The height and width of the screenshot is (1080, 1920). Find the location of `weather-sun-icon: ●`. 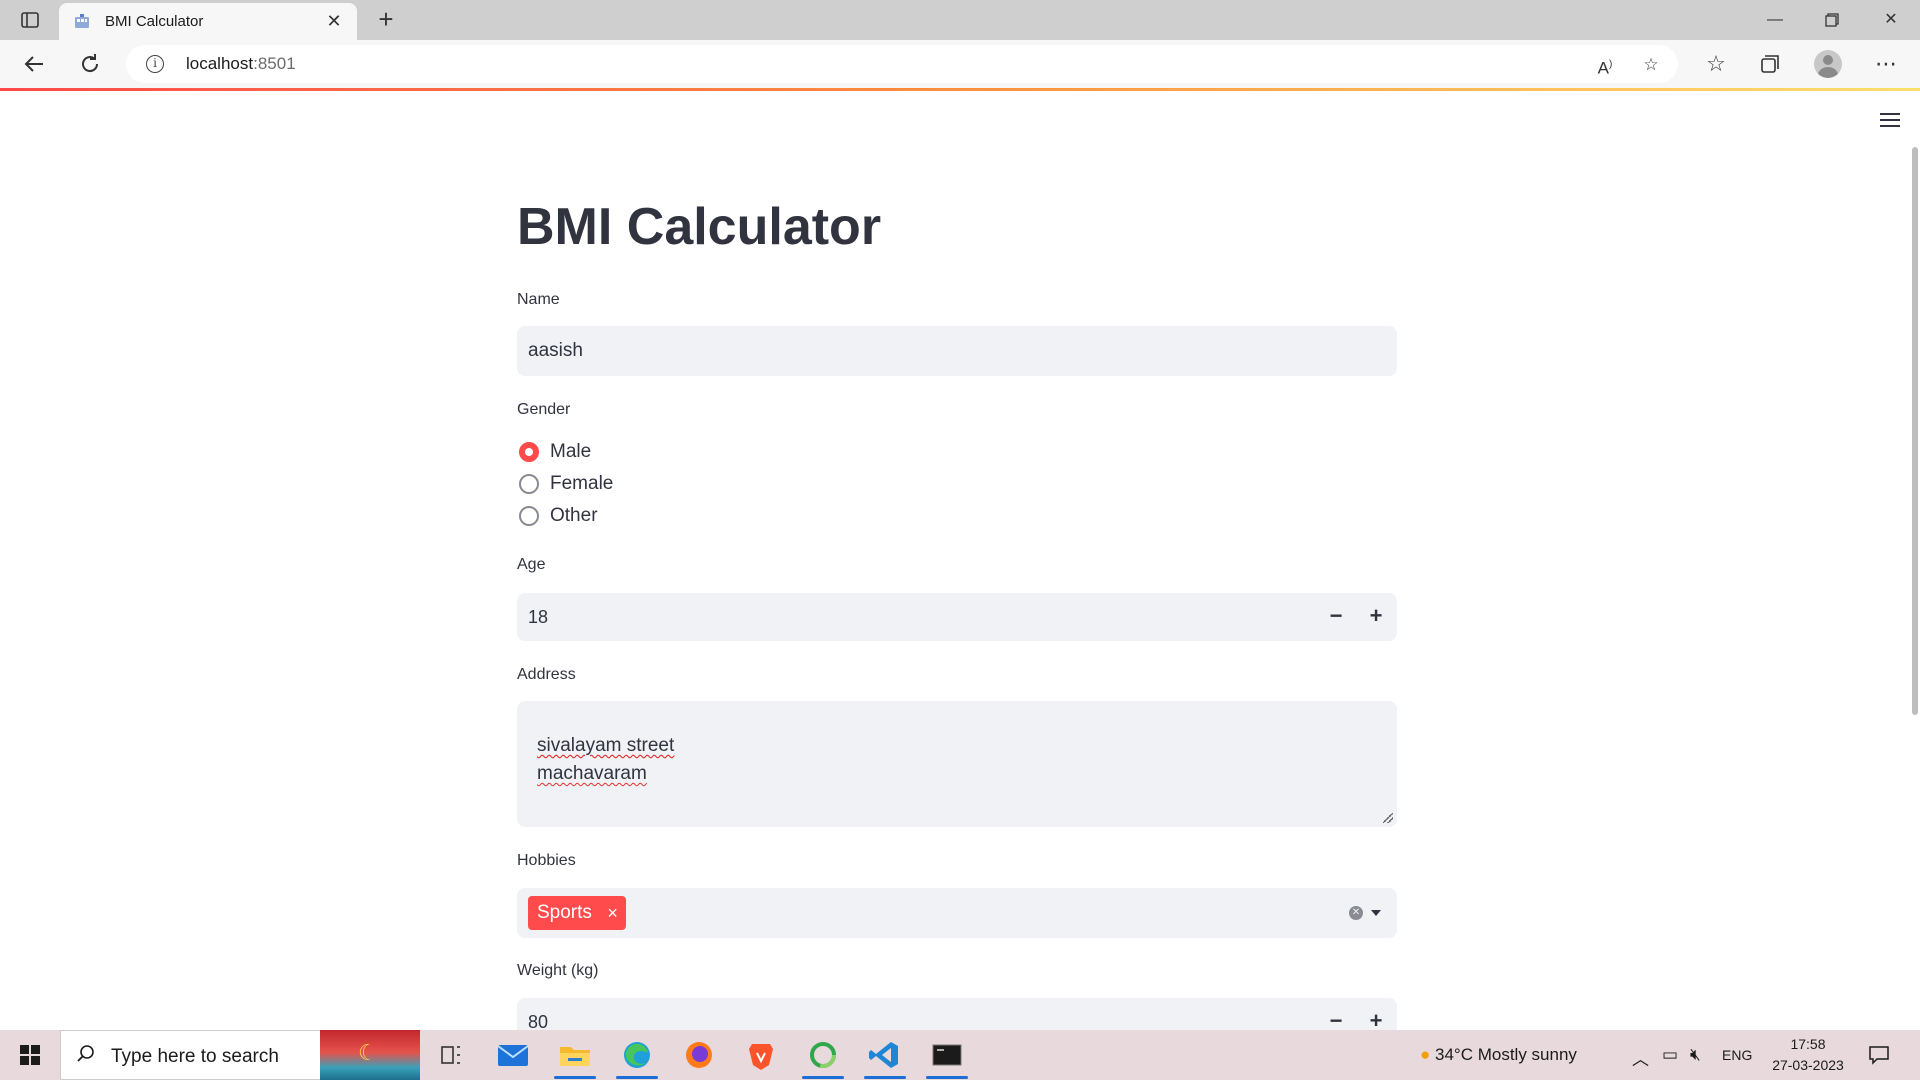

weather-sun-icon: ● is located at coordinates (1425, 1054).